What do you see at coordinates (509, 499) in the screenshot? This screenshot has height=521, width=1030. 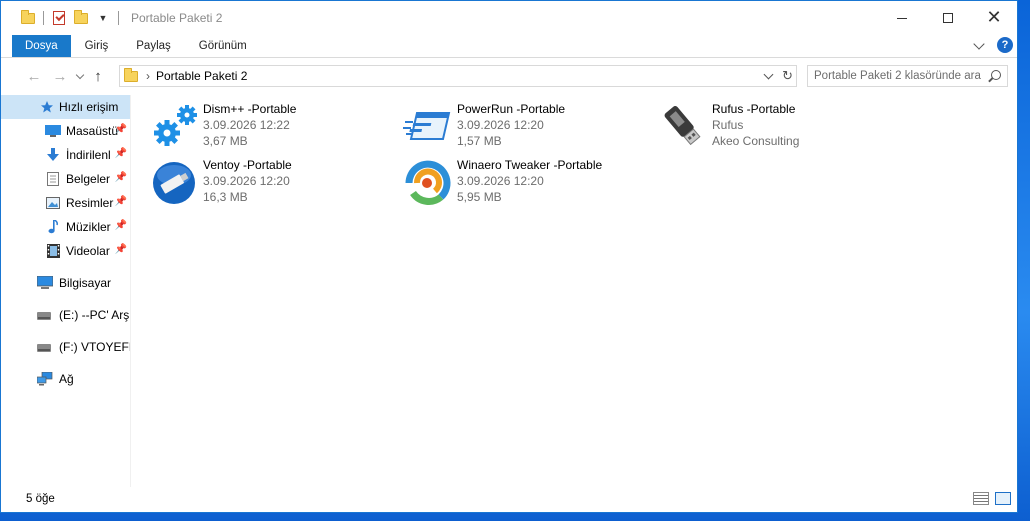 I see `status-bar: 5 öğe` at bounding box center [509, 499].